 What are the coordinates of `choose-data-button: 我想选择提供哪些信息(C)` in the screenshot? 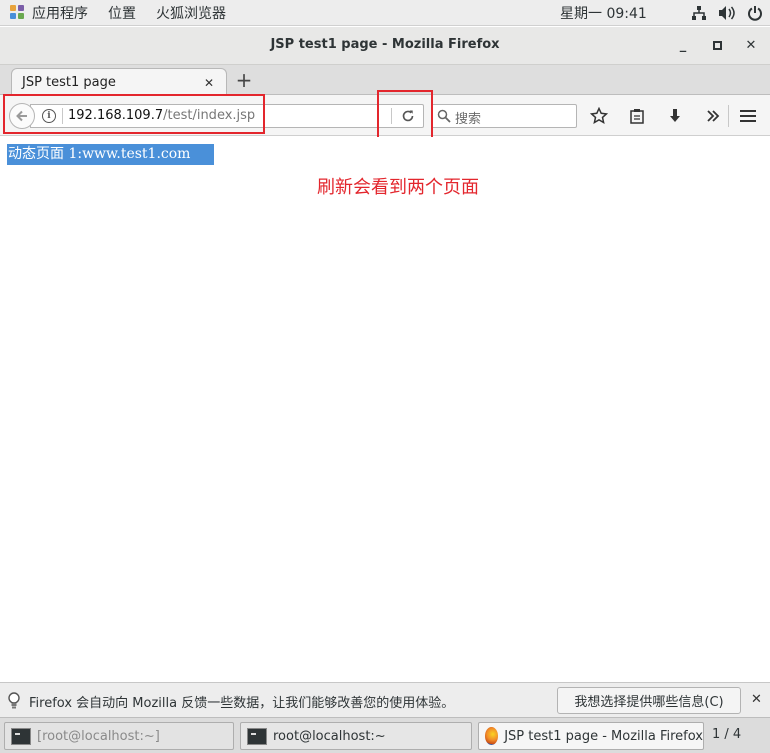 It's located at (649, 700).